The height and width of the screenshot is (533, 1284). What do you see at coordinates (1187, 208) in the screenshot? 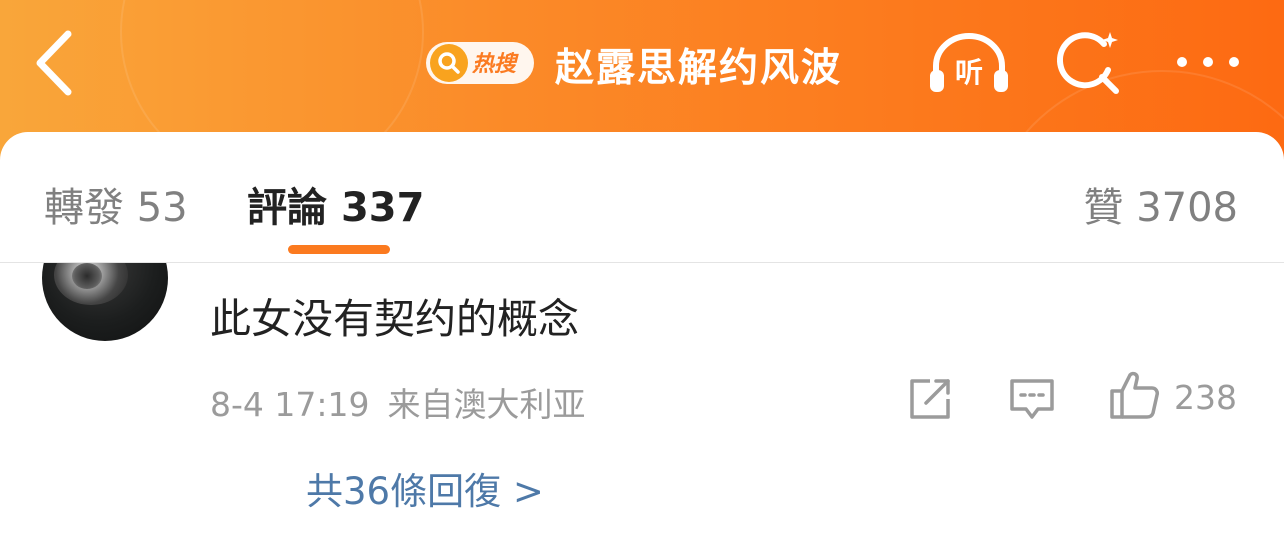
I see `tab-count: 3708` at bounding box center [1187, 208].